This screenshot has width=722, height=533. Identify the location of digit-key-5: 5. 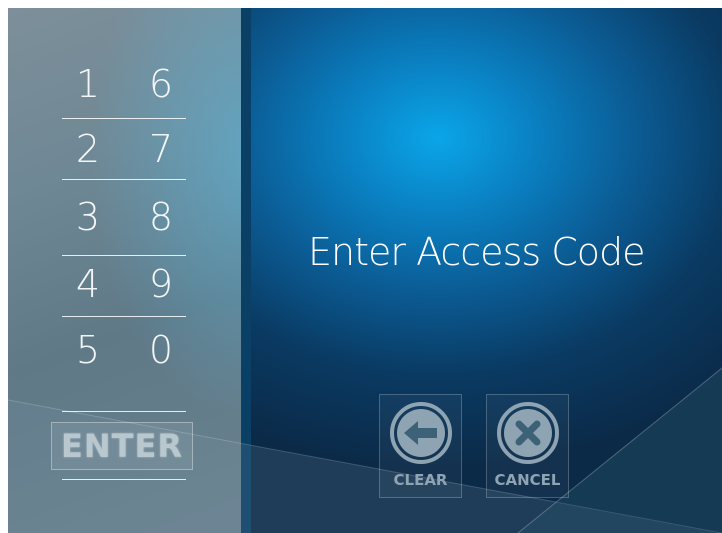
(88, 350).